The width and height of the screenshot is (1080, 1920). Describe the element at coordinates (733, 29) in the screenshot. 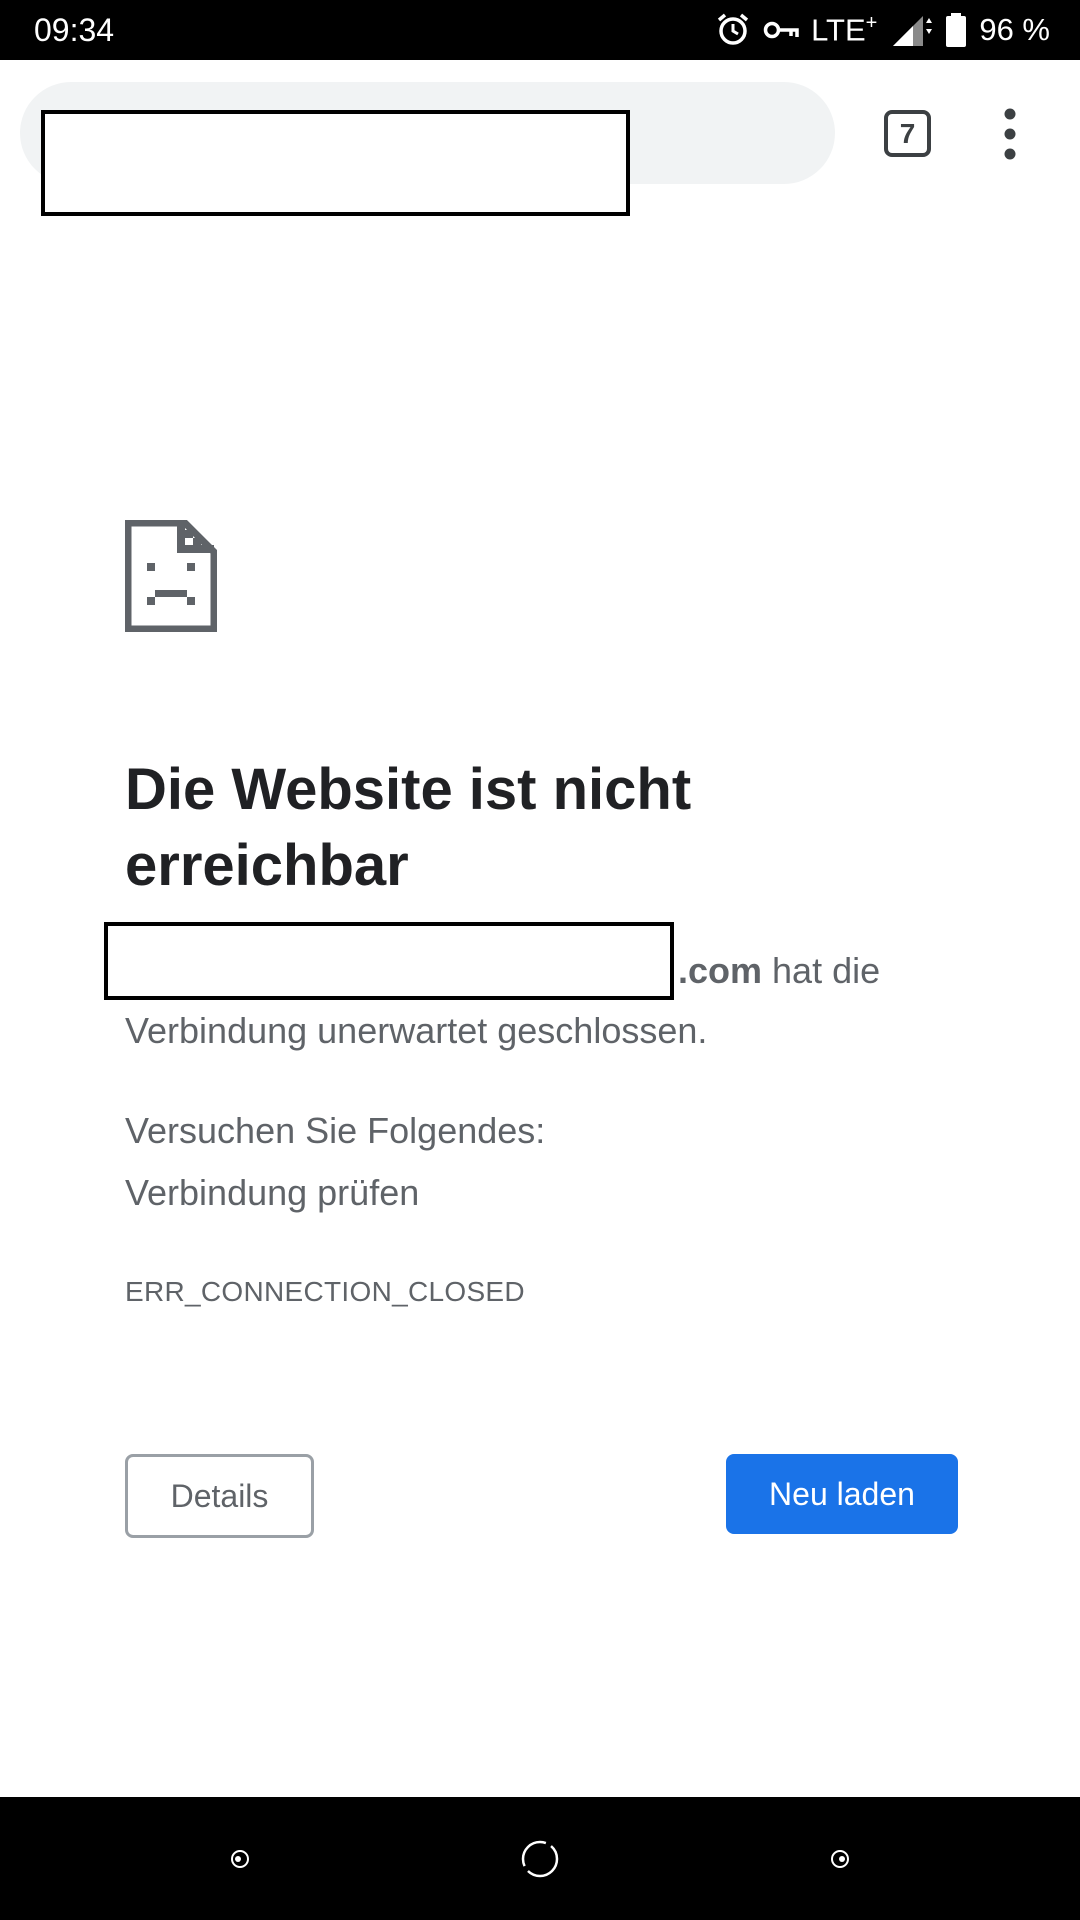

I see `alarm-icon` at that location.